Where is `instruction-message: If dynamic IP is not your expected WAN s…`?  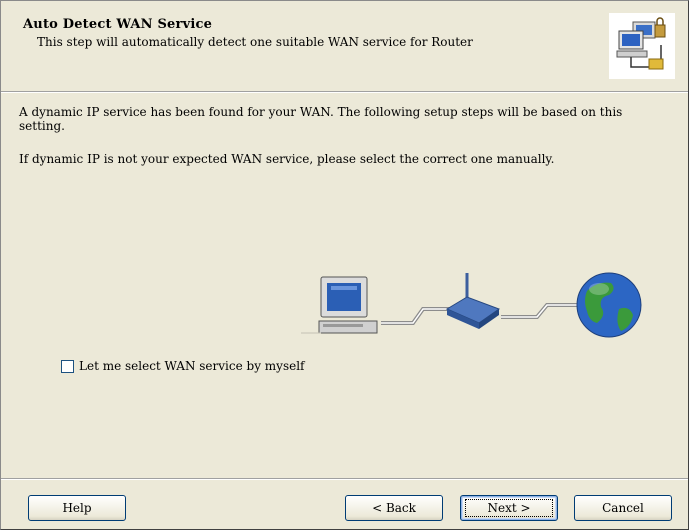 instruction-message: If dynamic IP is not your expected WAN s… is located at coordinates (287, 159).